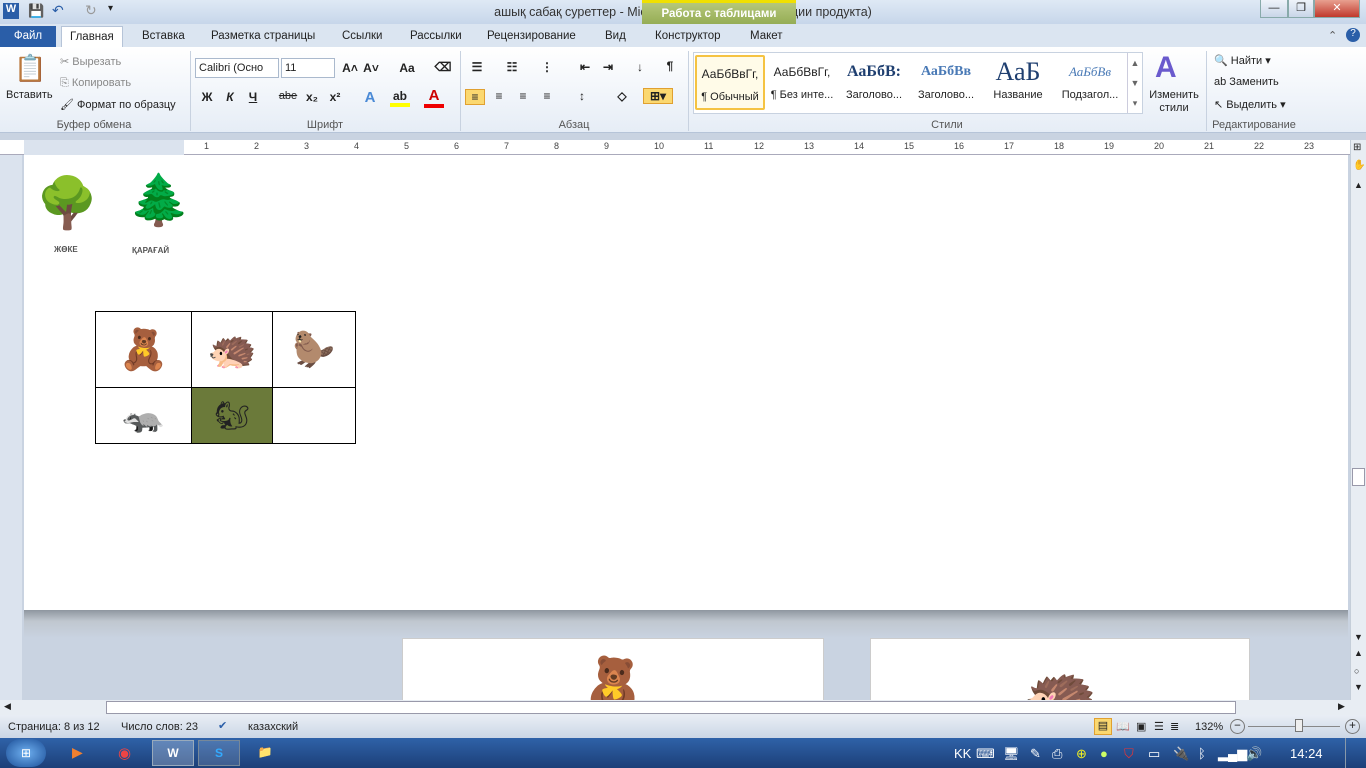  What do you see at coordinates (730, 82) in the screenshot?
I see `style-normal: АаБбВвГг, ¶ Обычный` at bounding box center [730, 82].